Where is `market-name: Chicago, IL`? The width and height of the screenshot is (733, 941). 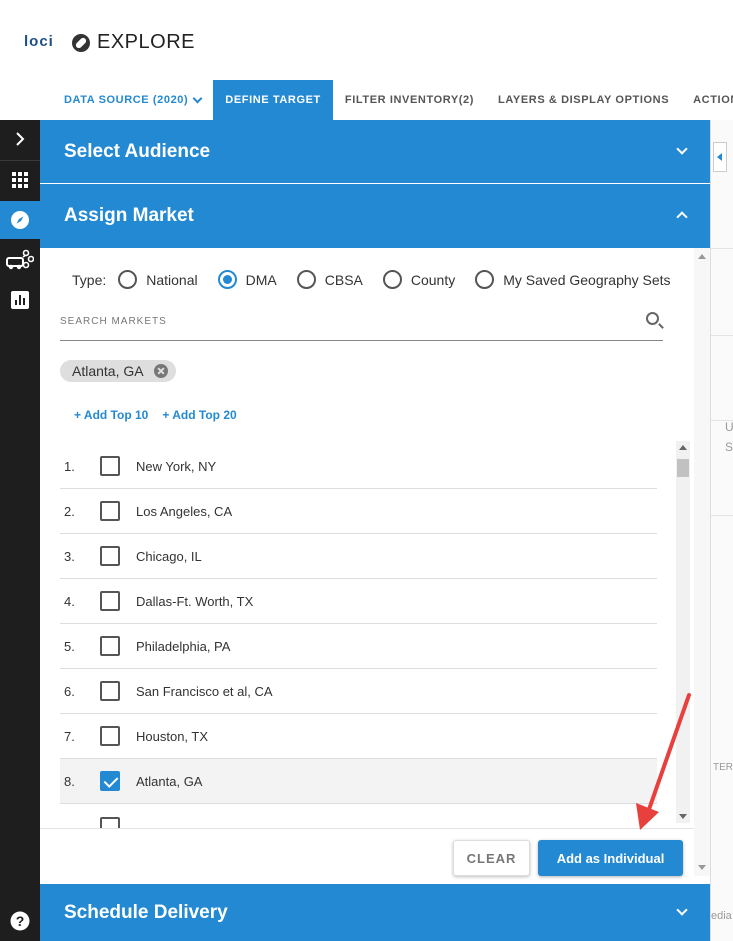
market-name: Chicago, IL is located at coordinates (169, 556).